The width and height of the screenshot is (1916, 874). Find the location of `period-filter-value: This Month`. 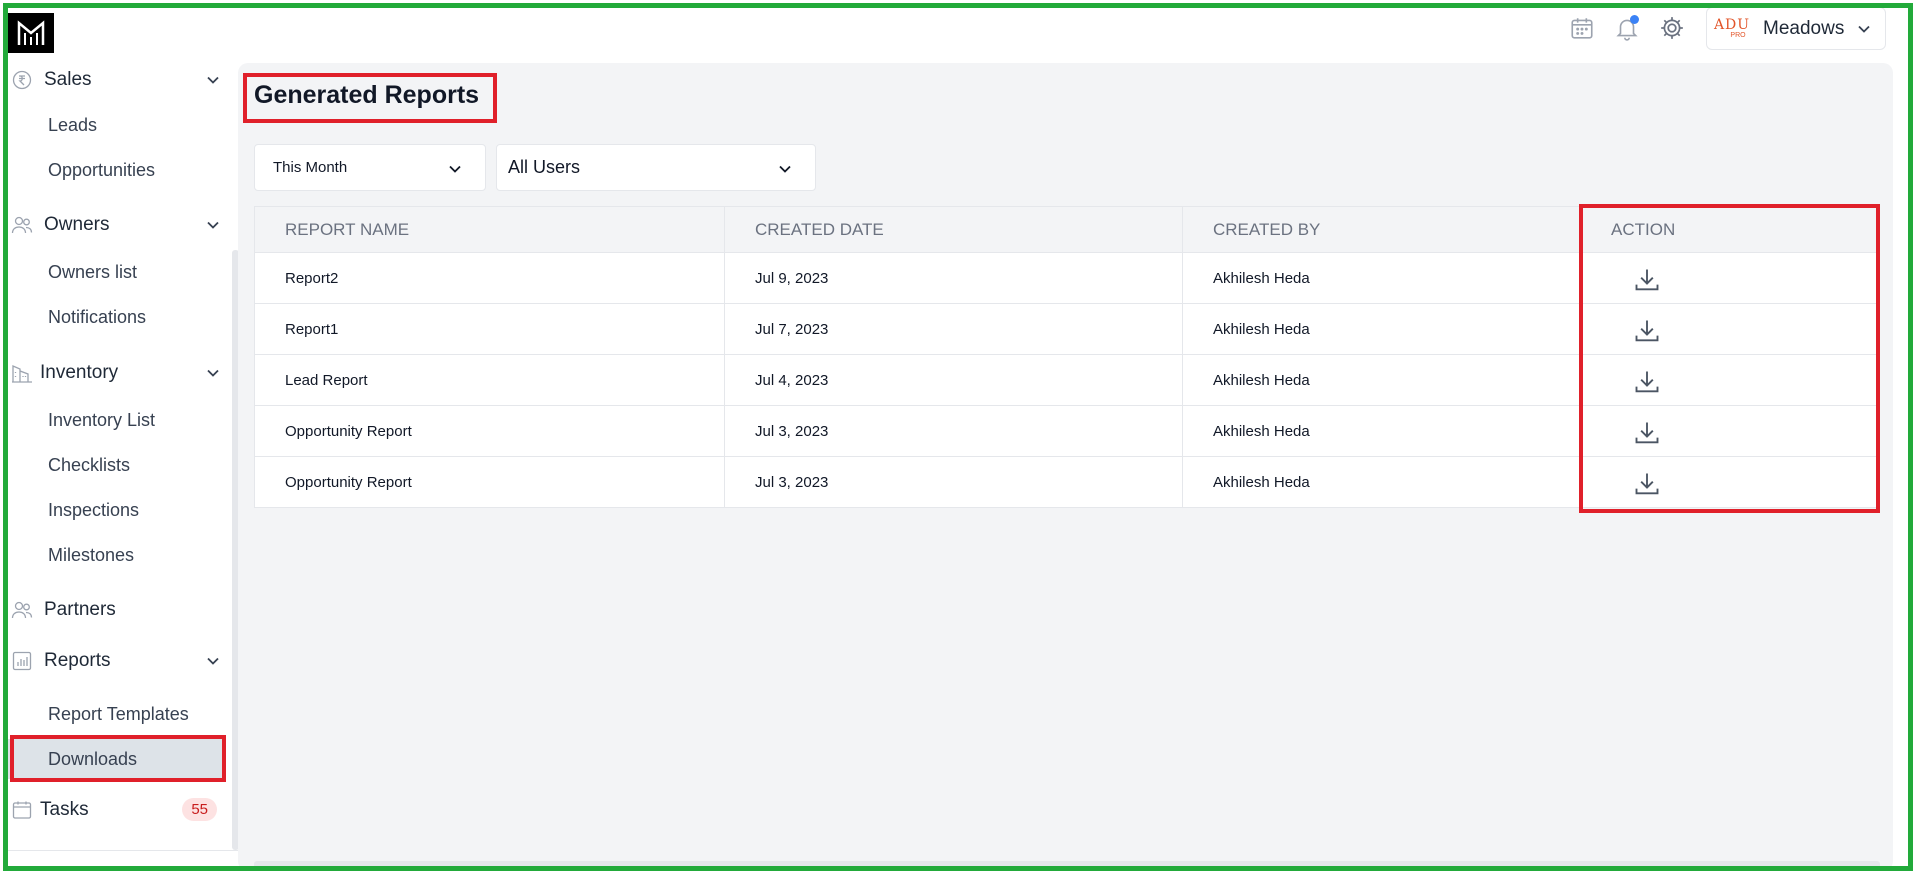

period-filter-value: This Month is located at coordinates (310, 167).